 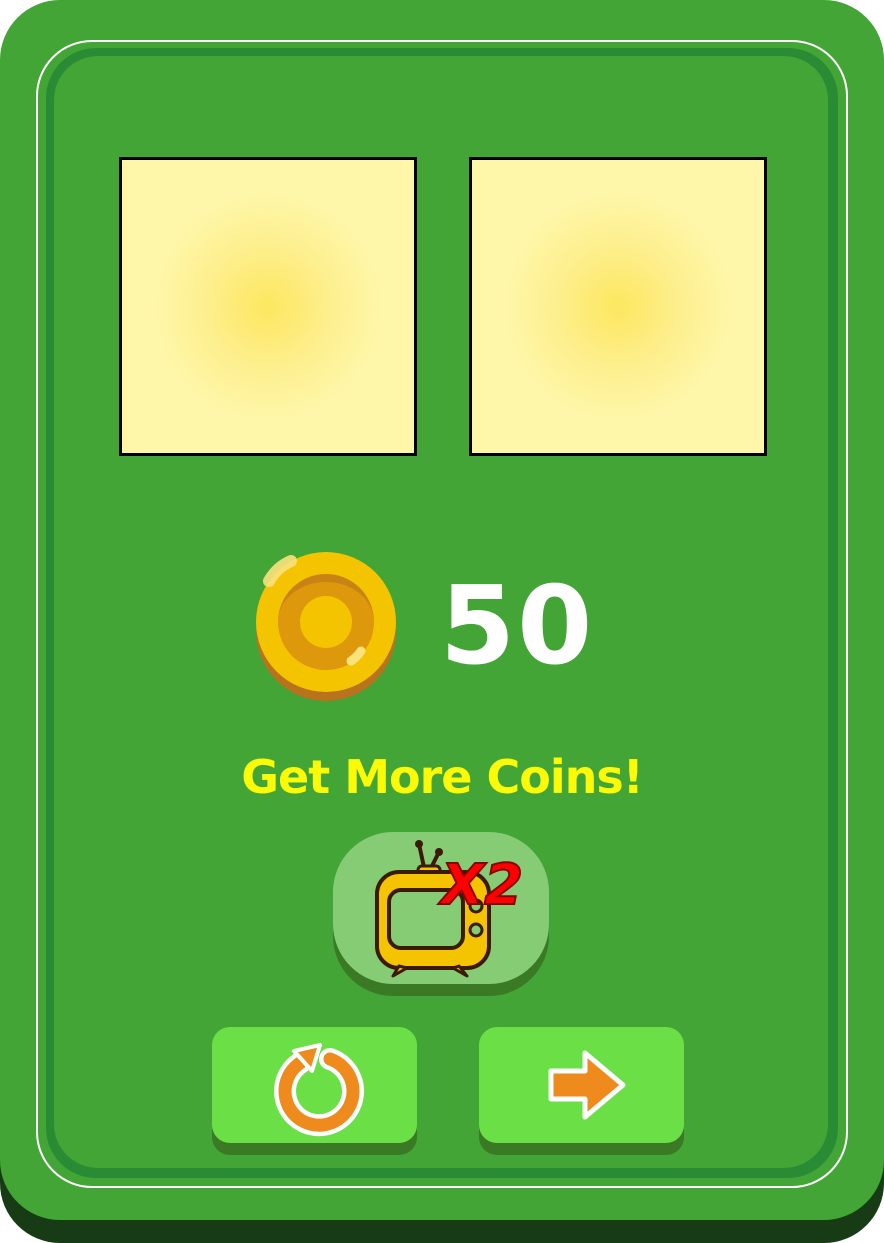 I want to click on get-more-coins-label: Get More Coins!, so click(x=442, y=777).